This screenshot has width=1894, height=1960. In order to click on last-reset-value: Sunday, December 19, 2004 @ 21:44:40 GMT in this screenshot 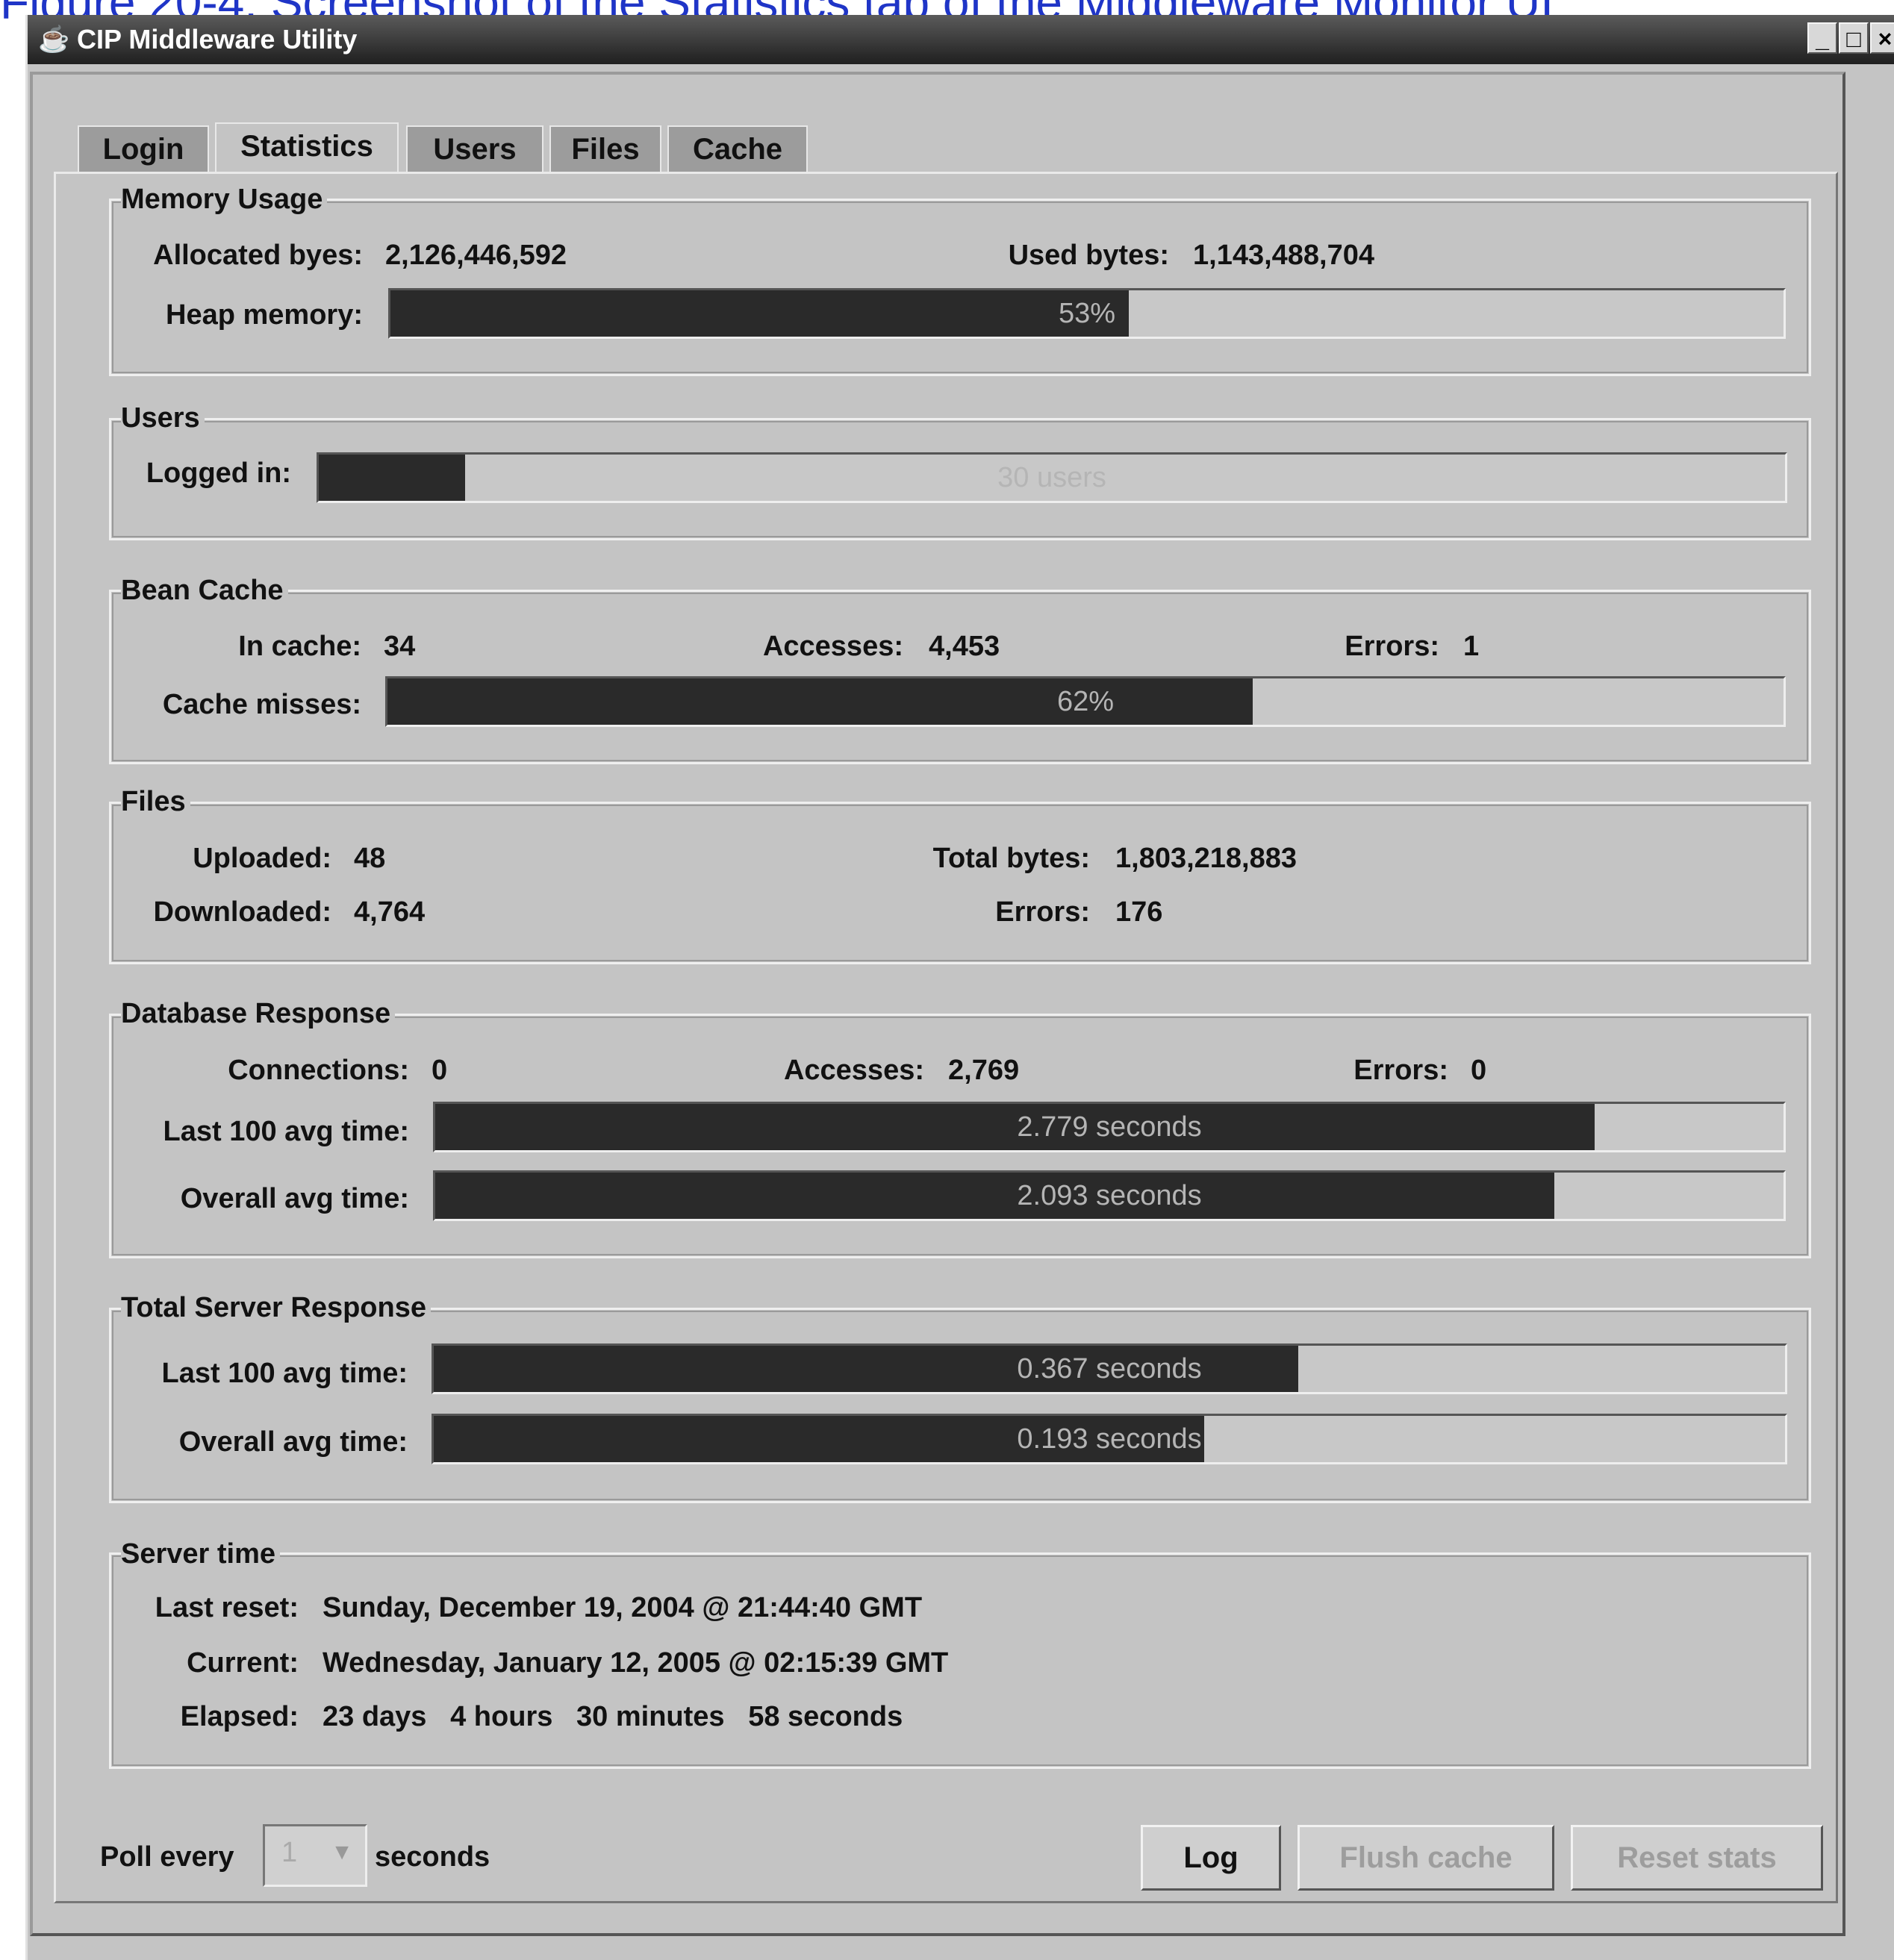, I will do `click(623, 1608)`.